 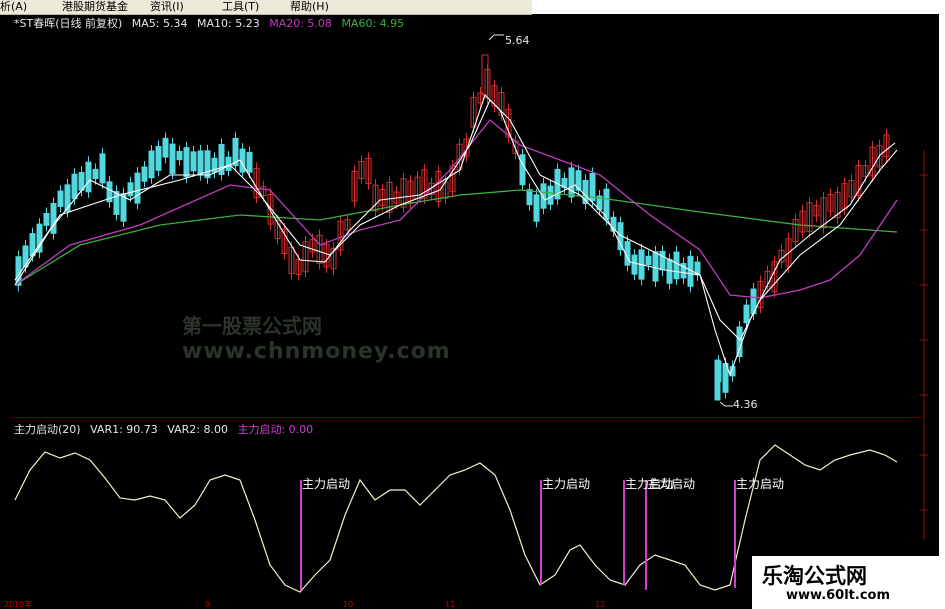 I want to click on watermark-line2: www.chnmoney.com, so click(x=316, y=351).